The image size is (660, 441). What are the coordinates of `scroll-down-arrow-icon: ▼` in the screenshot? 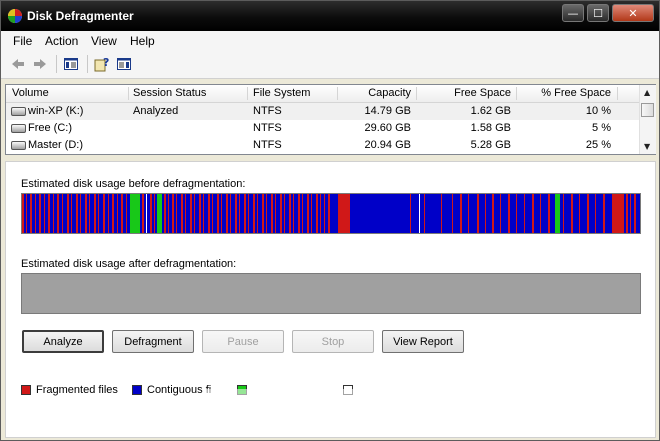 It's located at (647, 146).